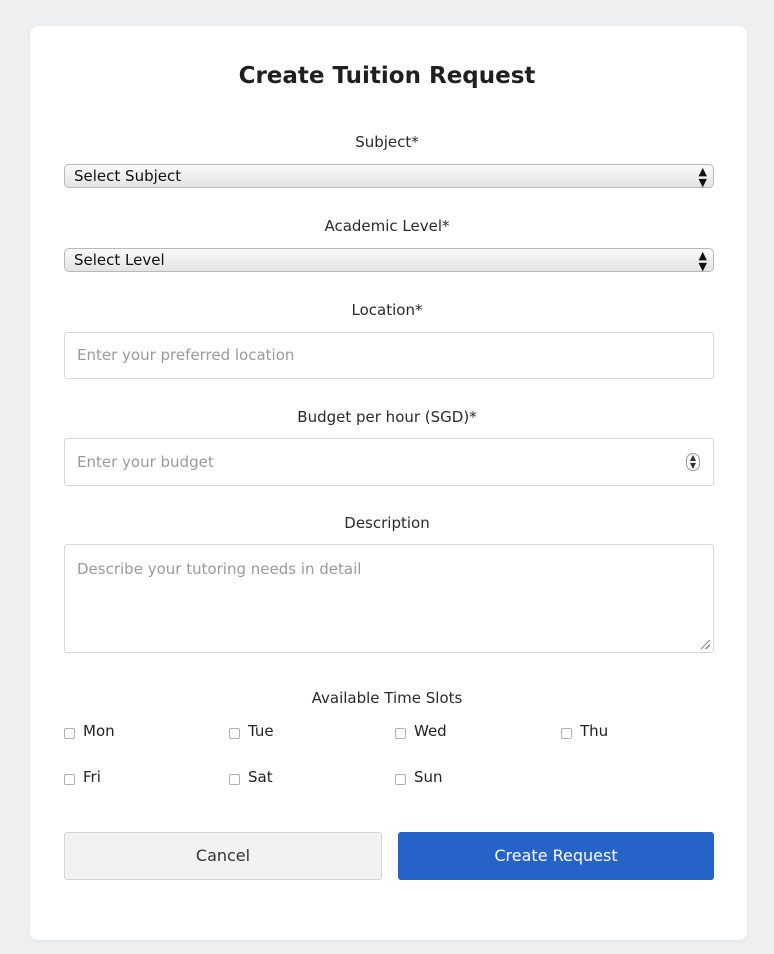  What do you see at coordinates (389, 462) in the screenshot?
I see `budget-input: Enter your budget ▲ ▼` at bounding box center [389, 462].